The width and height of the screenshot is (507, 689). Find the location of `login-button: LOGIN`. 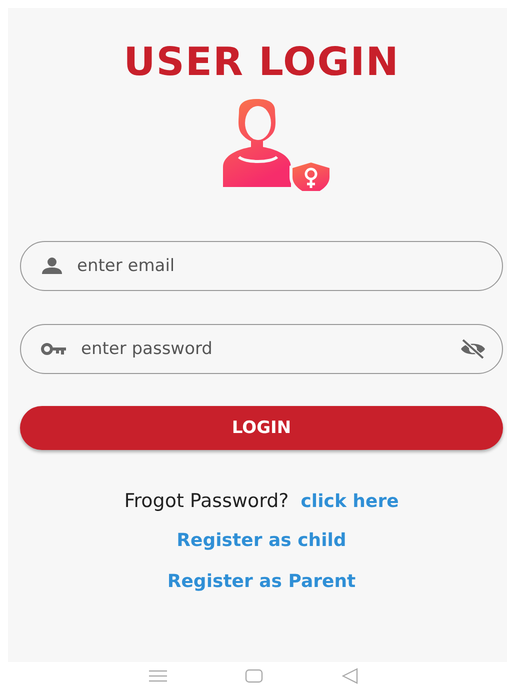

login-button: LOGIN is located at coordinates (261, 428).